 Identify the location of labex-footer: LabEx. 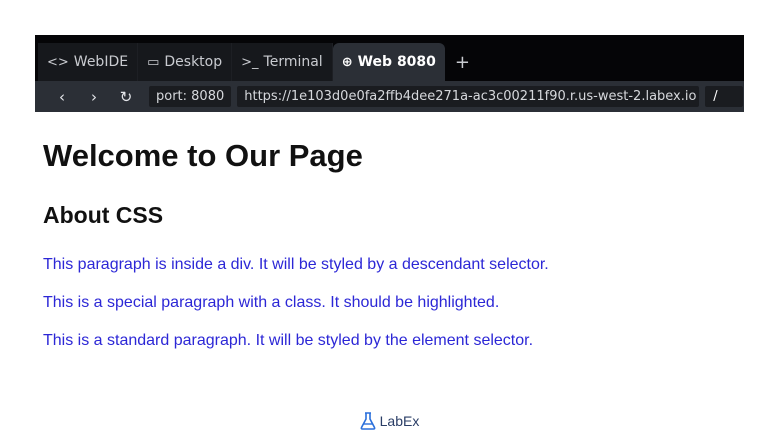
(389, 421).